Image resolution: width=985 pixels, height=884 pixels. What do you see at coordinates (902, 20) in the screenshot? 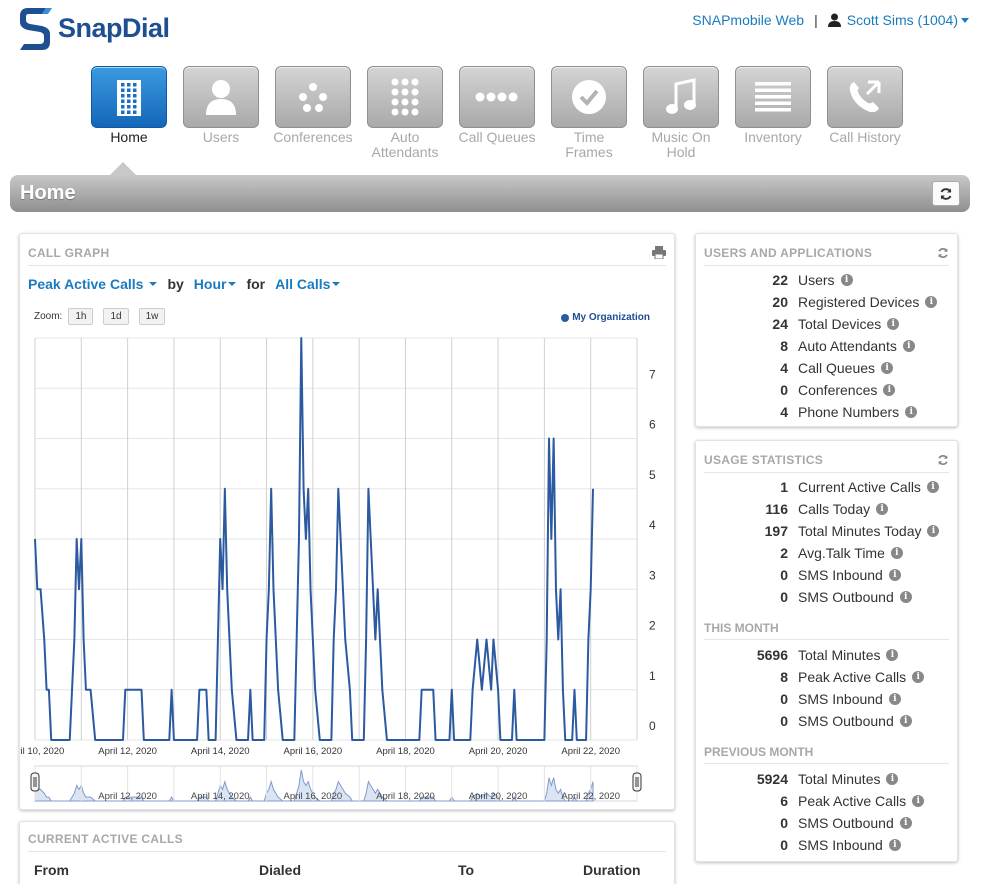
I see `user-menu: Scott Sims (1004)` at bounding box center [902, 20].